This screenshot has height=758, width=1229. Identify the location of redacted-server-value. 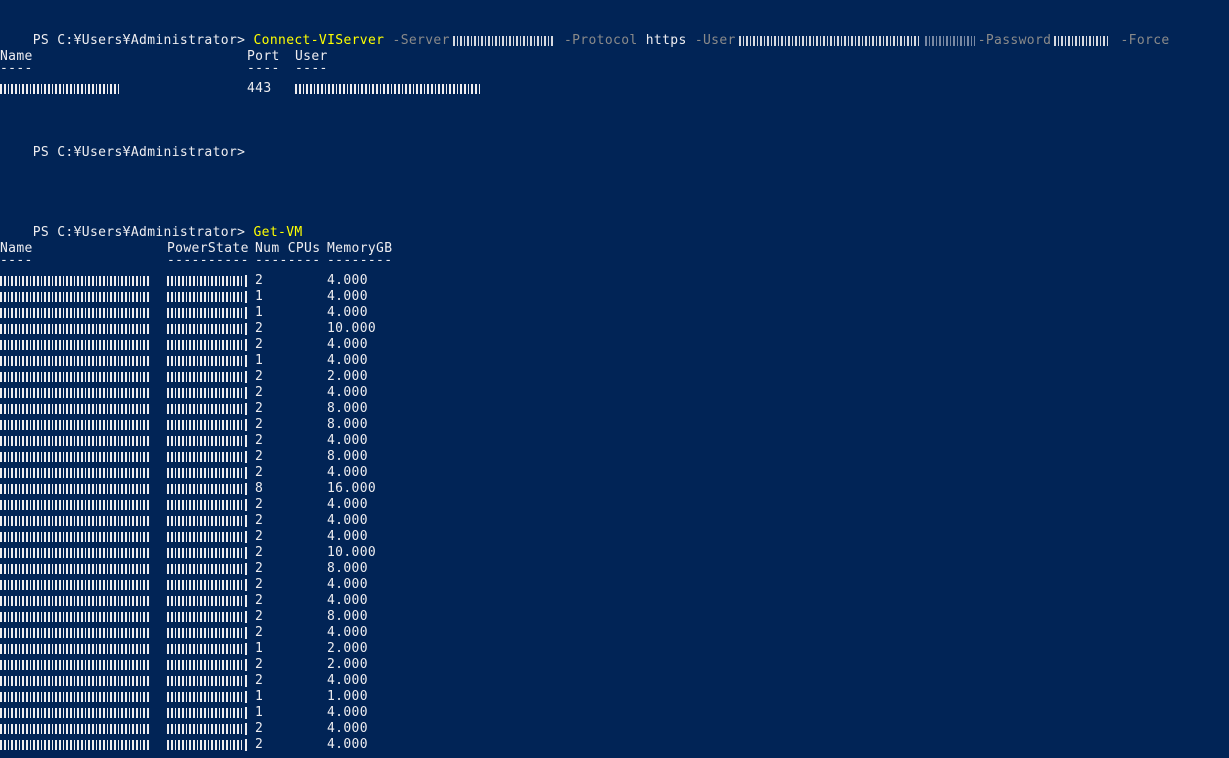
(502, 40).